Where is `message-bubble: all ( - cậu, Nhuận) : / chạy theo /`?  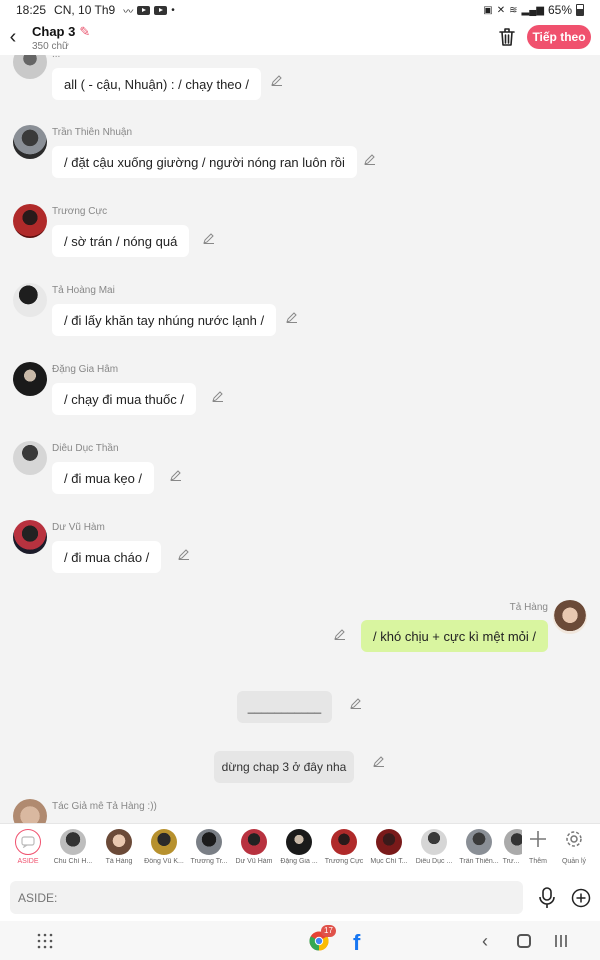
message-bubble: all ( - cậu, Nhuận) : / chạy theo / is located at coordinates (156, 84).